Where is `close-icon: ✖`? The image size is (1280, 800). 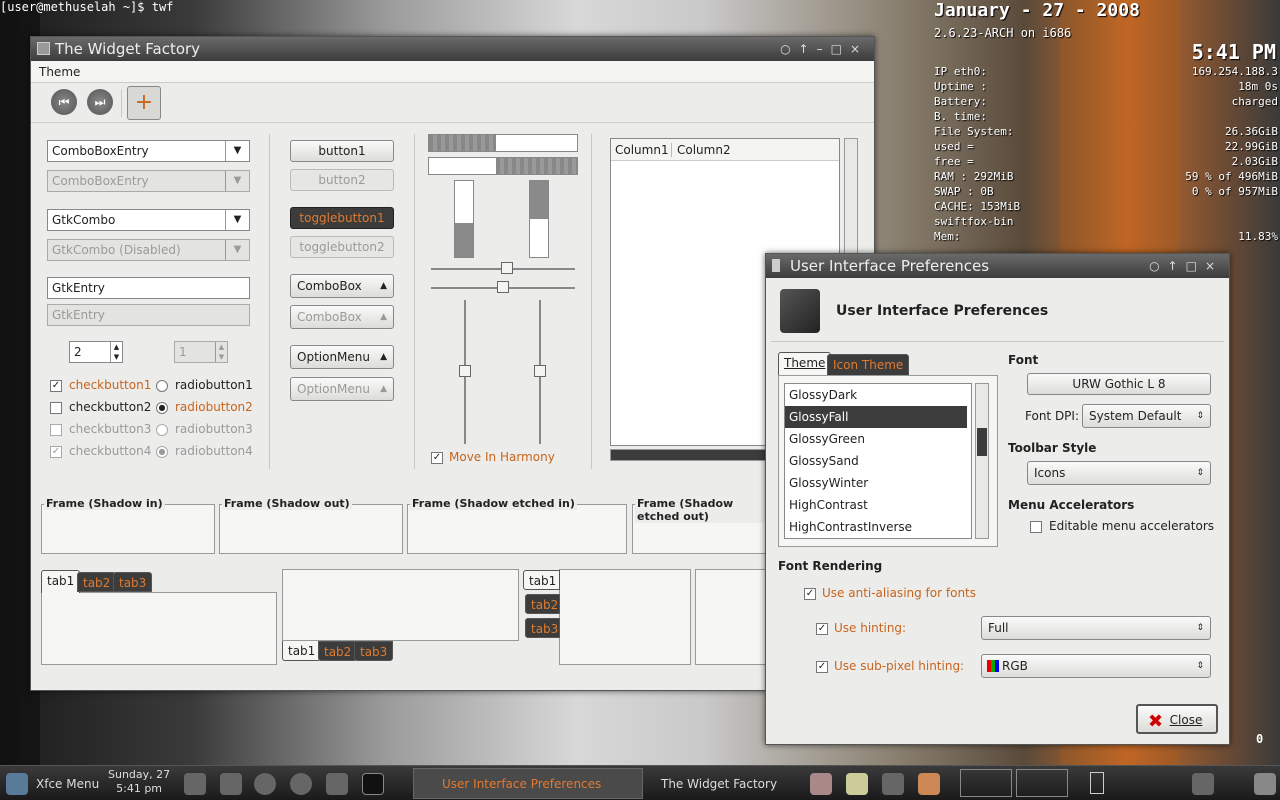
close-icon: ✖ is located at coordinates (1156, 721).